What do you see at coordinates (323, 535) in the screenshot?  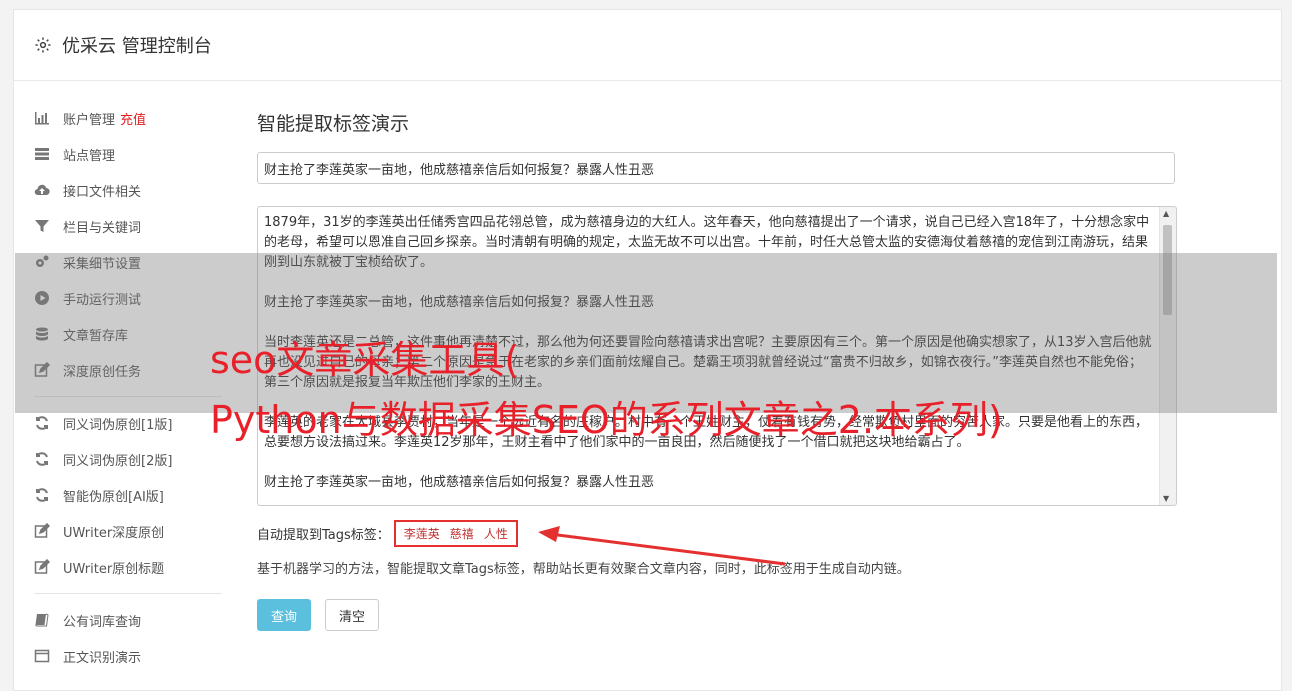 I see `tags-label: 自动提取到Tags标签：` at bounding box center [323, 535].